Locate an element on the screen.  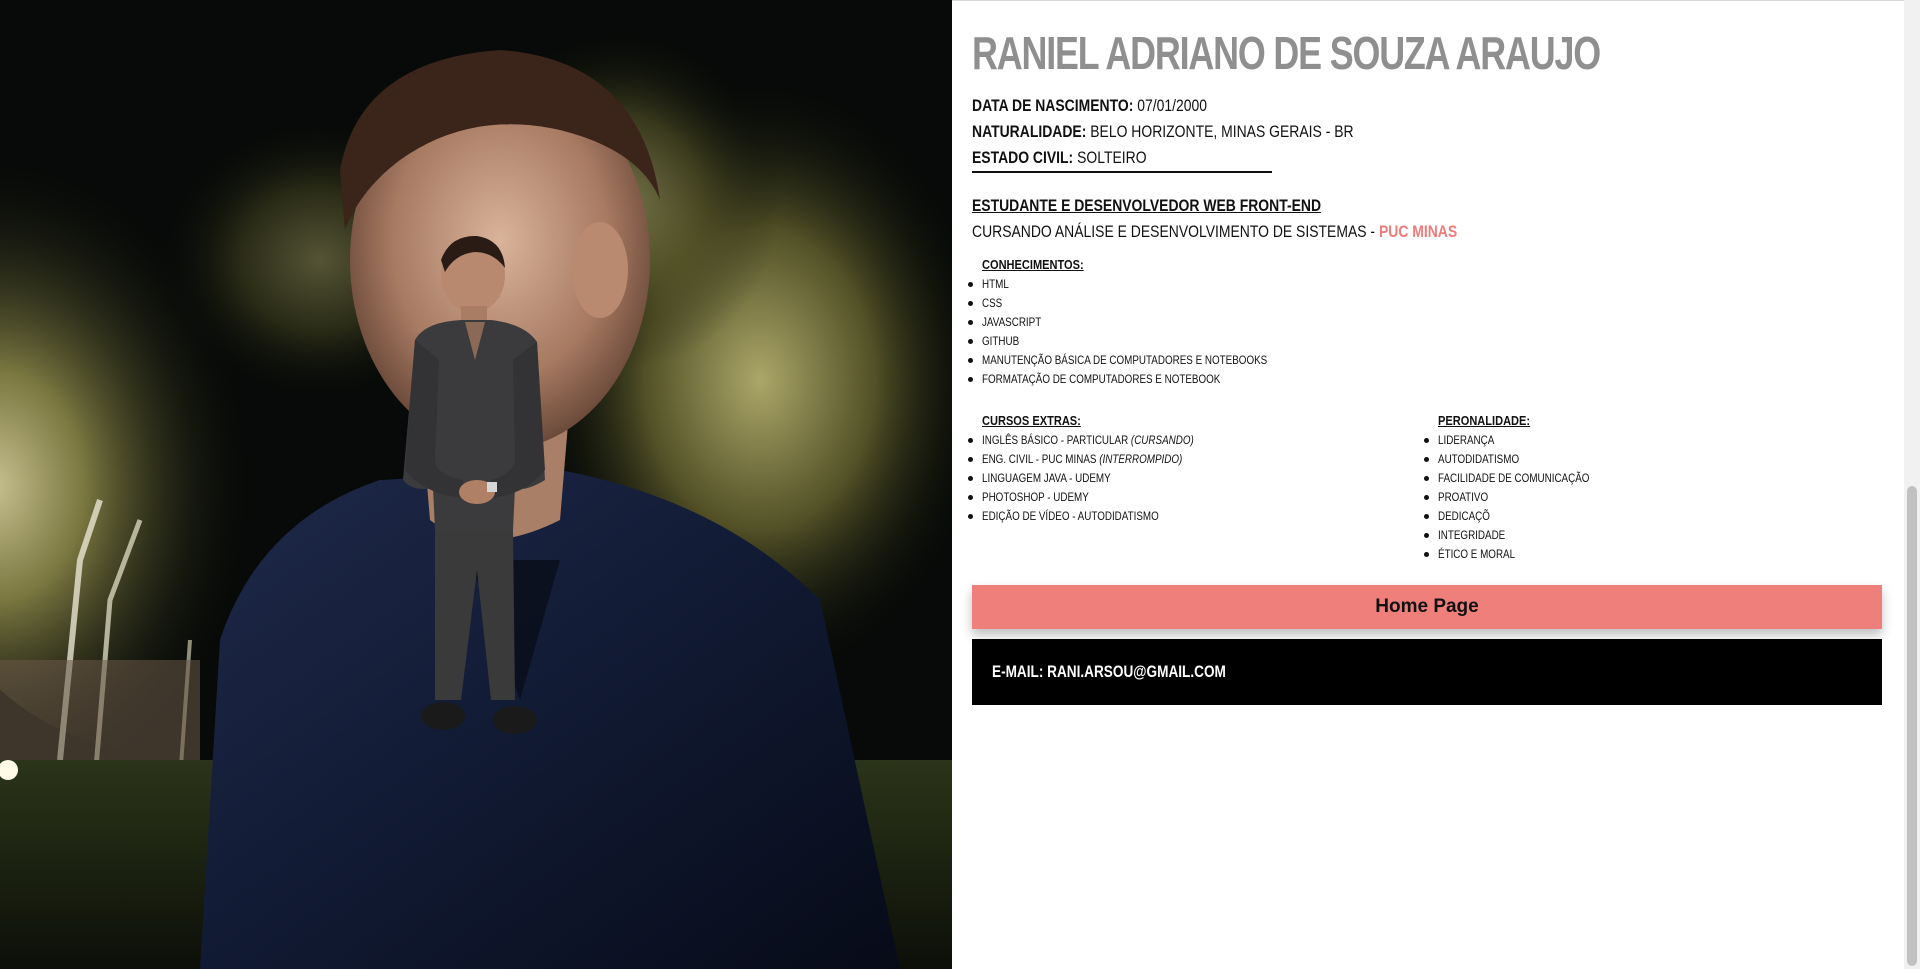
birth-date-row: Data de nascimento: 07/01/2000 is located at coordinates (1163, 106).